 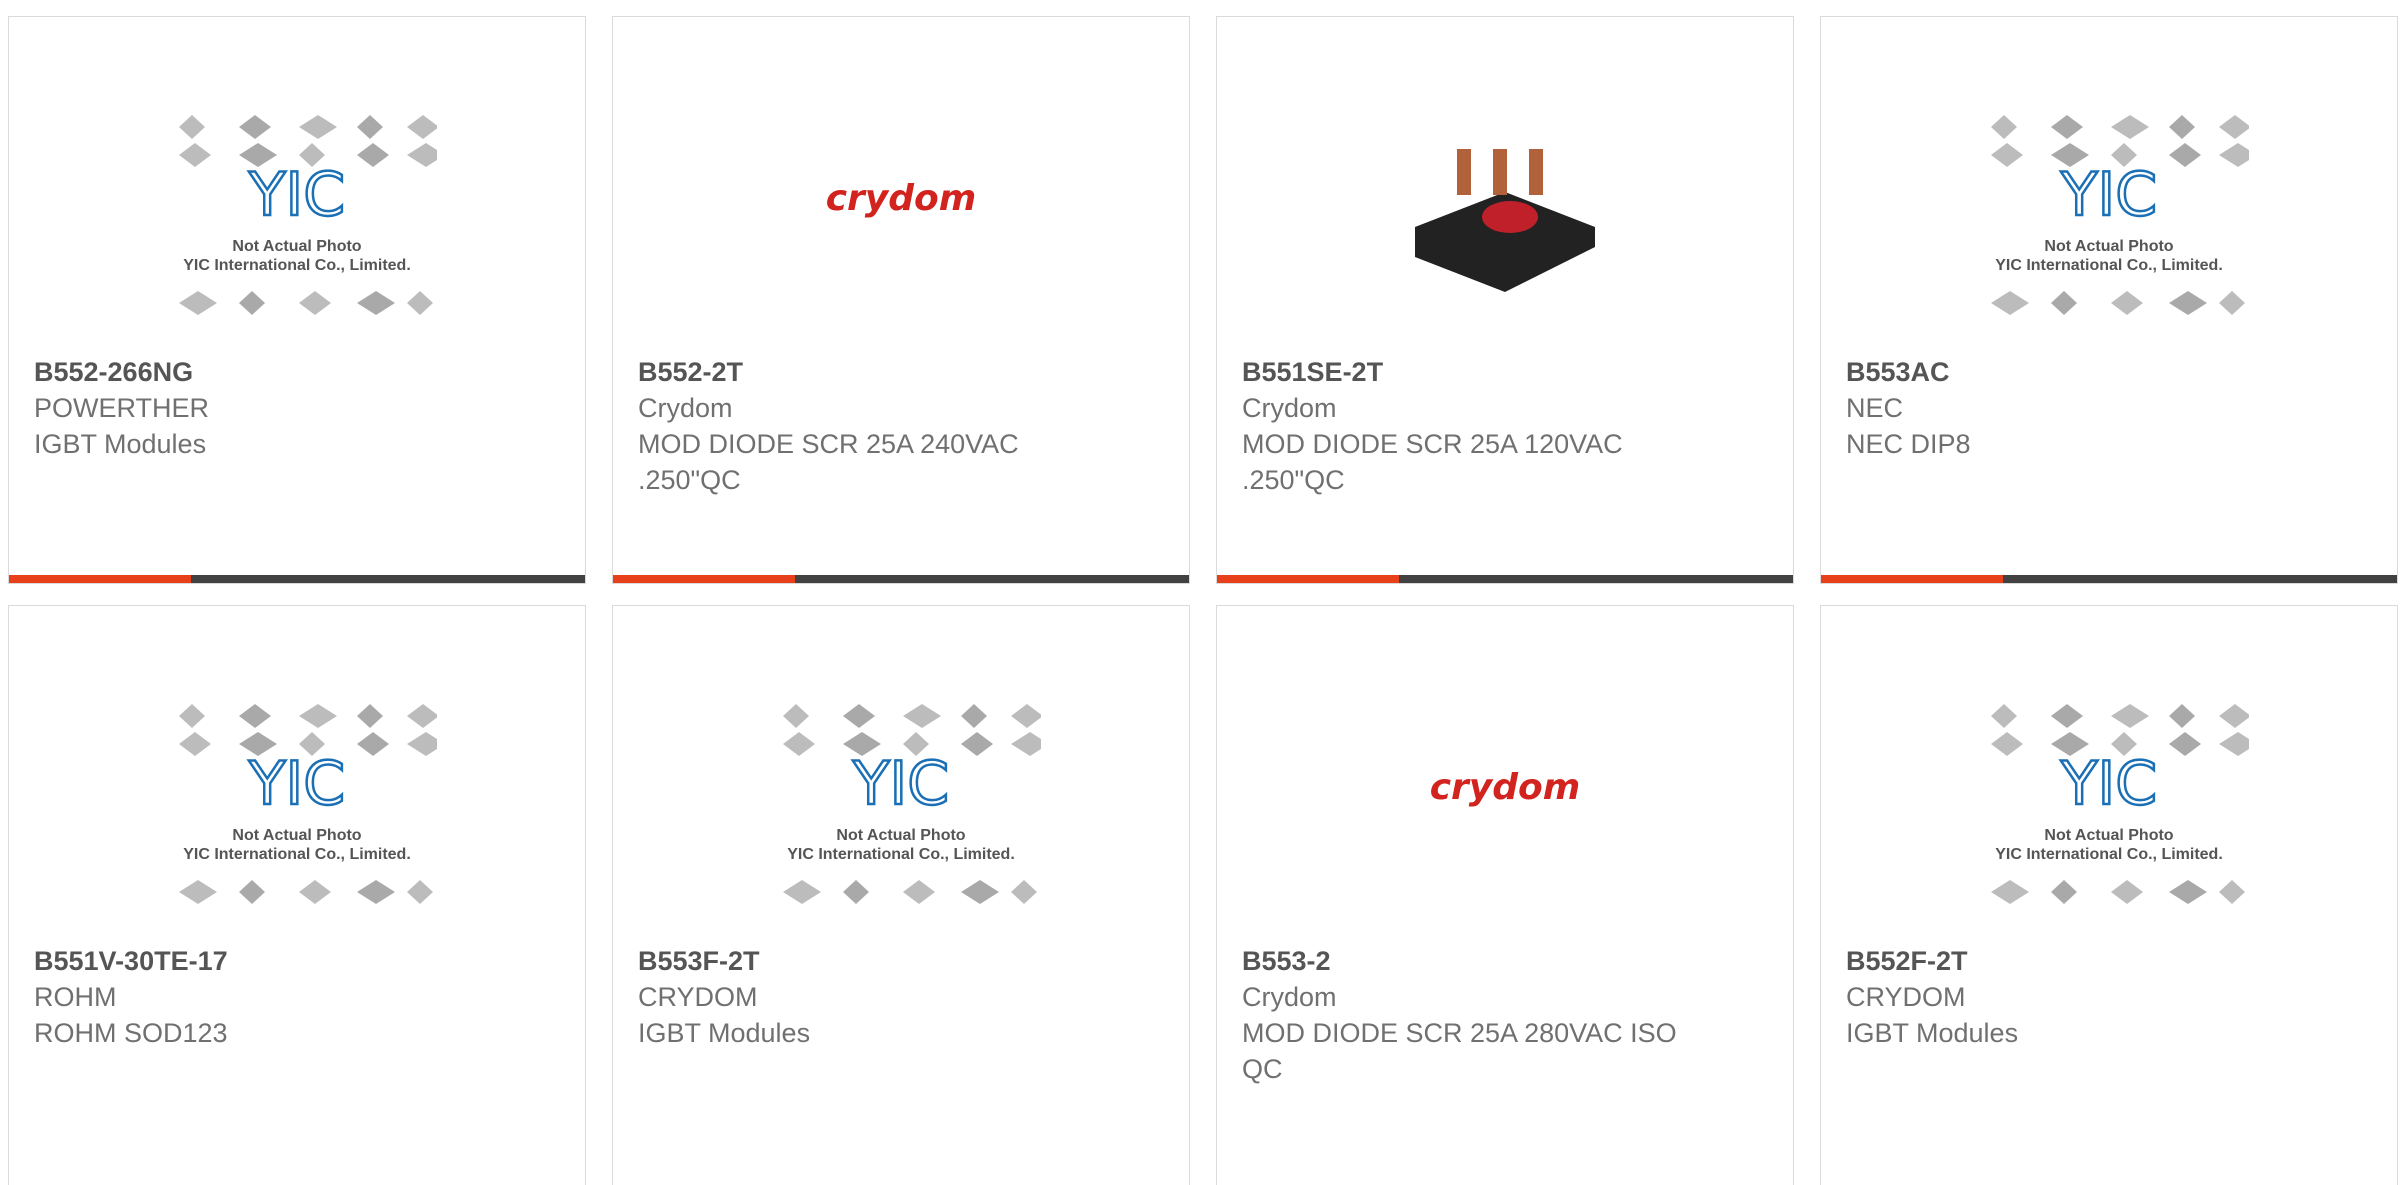 What do you see at coordinates (1432, 462) in the screenshot?
I see `description-label: MOD DIODE SCR 25A 120VAC .250"QC` at bounding box center [1432, 462].